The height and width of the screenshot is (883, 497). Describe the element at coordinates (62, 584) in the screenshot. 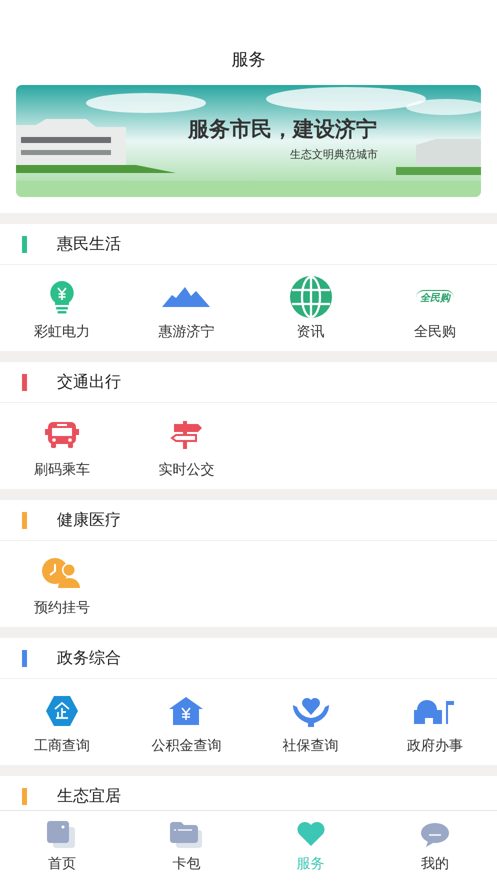

I see `service-item: 预约挂号` at that location.